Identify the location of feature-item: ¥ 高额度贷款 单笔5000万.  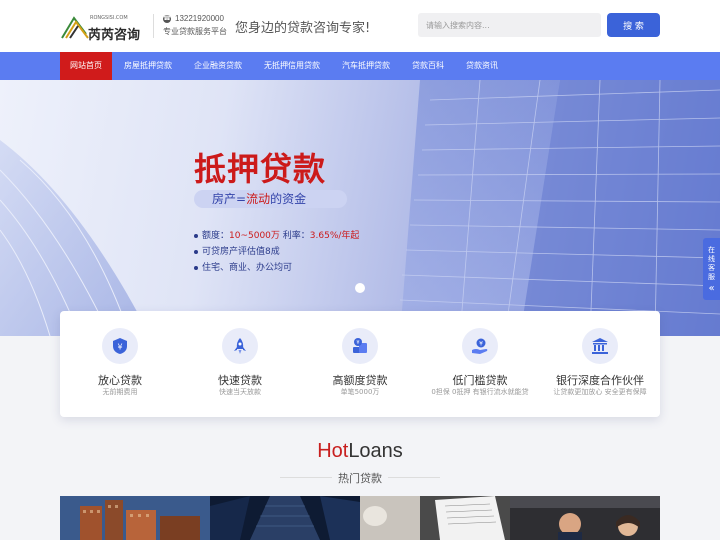
(360, 364).